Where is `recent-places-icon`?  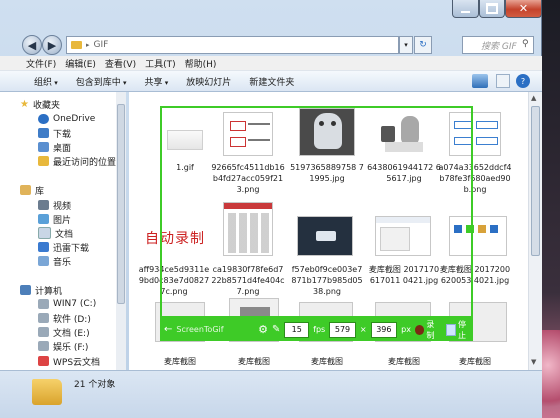
recent-places-icon is located at coordinates (43, 161).